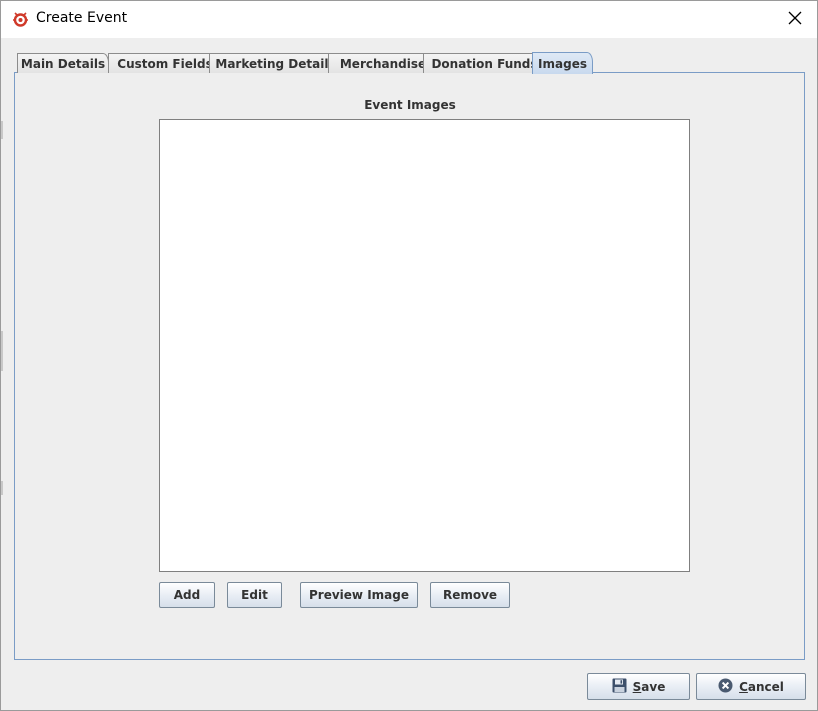  What do you see at coordinates (165, 63) in the screenshot?
I see `tab-custom-fields: Custom Fields` at bounding box center [165, 63].